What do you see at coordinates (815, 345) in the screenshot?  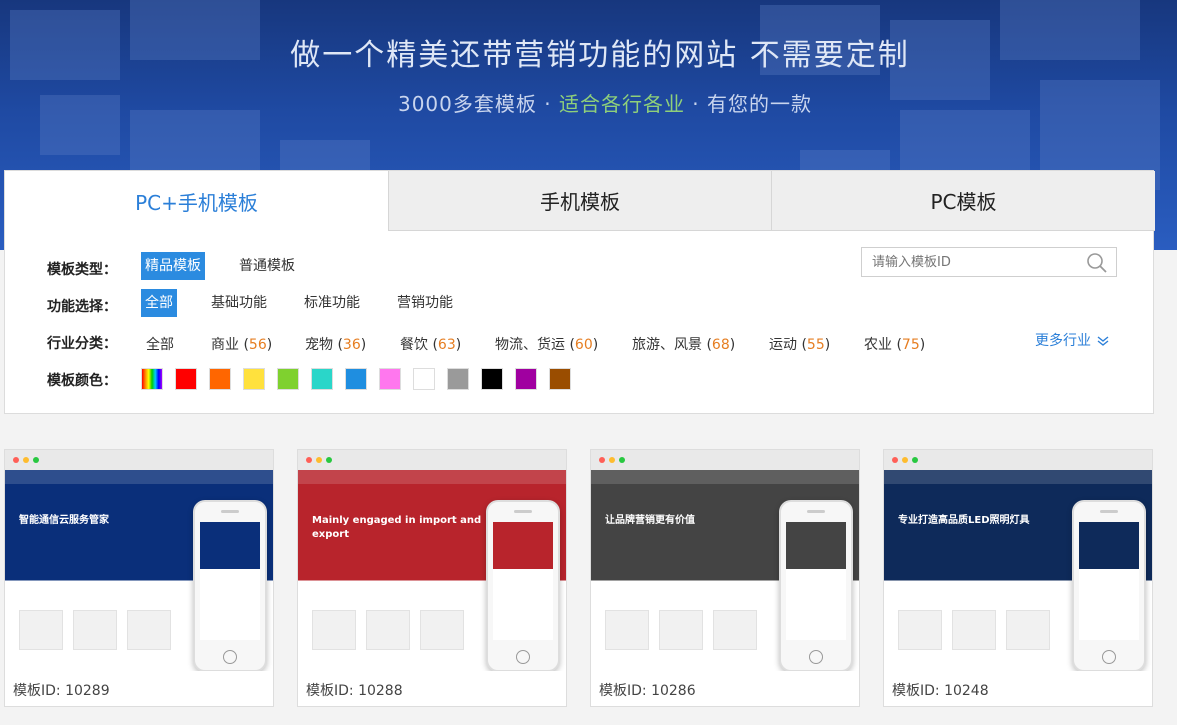 I see `industry-count: 55` at bounding box center [815, 345].